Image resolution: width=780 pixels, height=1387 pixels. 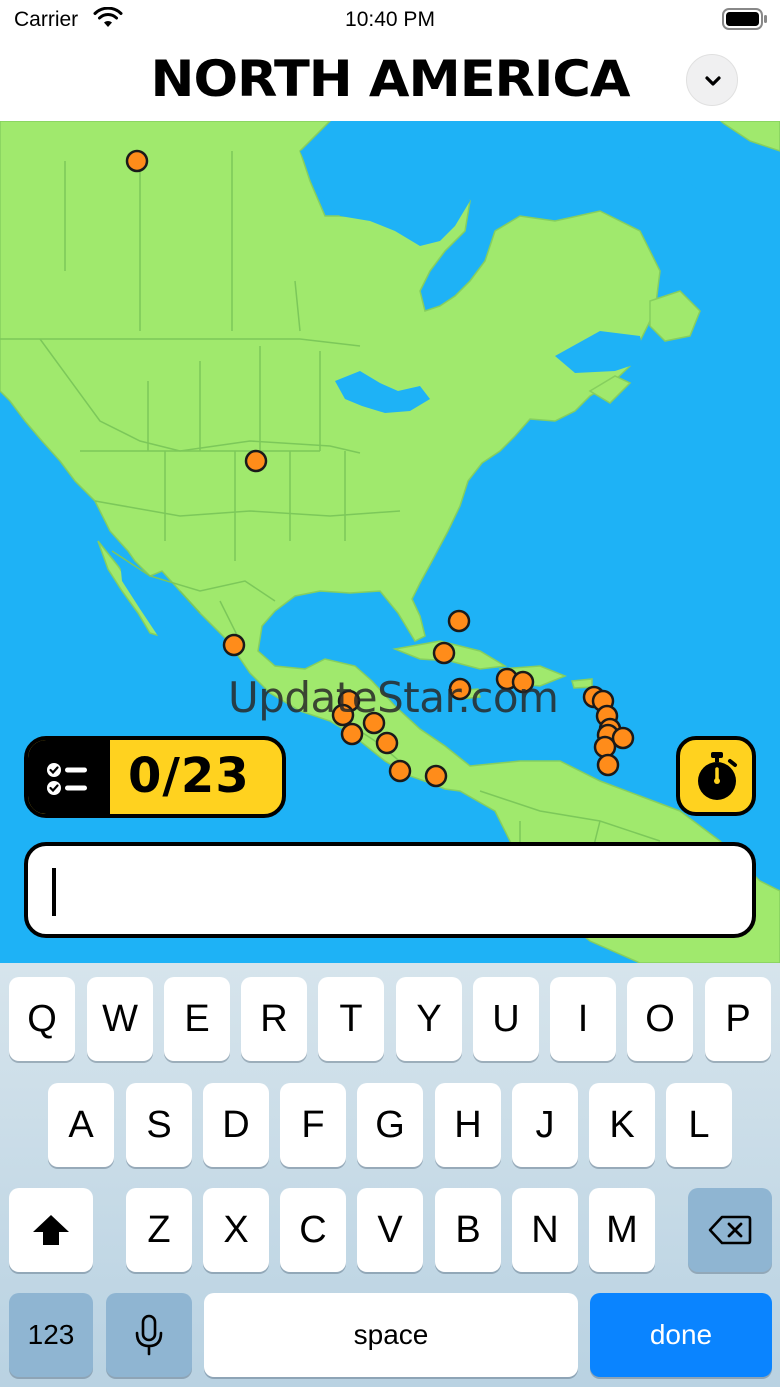 I want to click on score-icon-box, so click(x=69, y=777).